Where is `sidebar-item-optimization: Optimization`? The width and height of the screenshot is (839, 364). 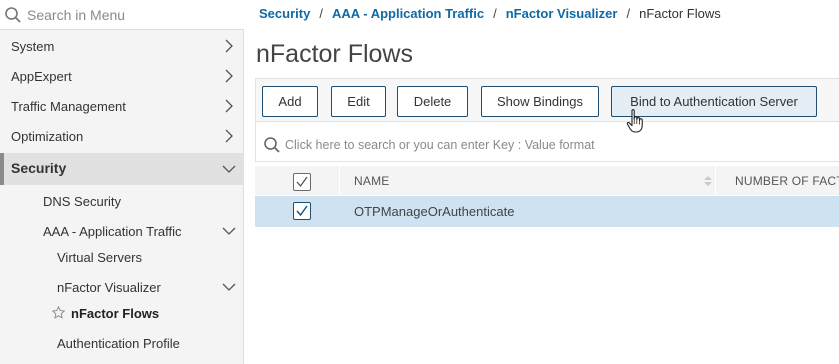 sidebar-item-optimization: Optimization is located at coordinates (122, 136).